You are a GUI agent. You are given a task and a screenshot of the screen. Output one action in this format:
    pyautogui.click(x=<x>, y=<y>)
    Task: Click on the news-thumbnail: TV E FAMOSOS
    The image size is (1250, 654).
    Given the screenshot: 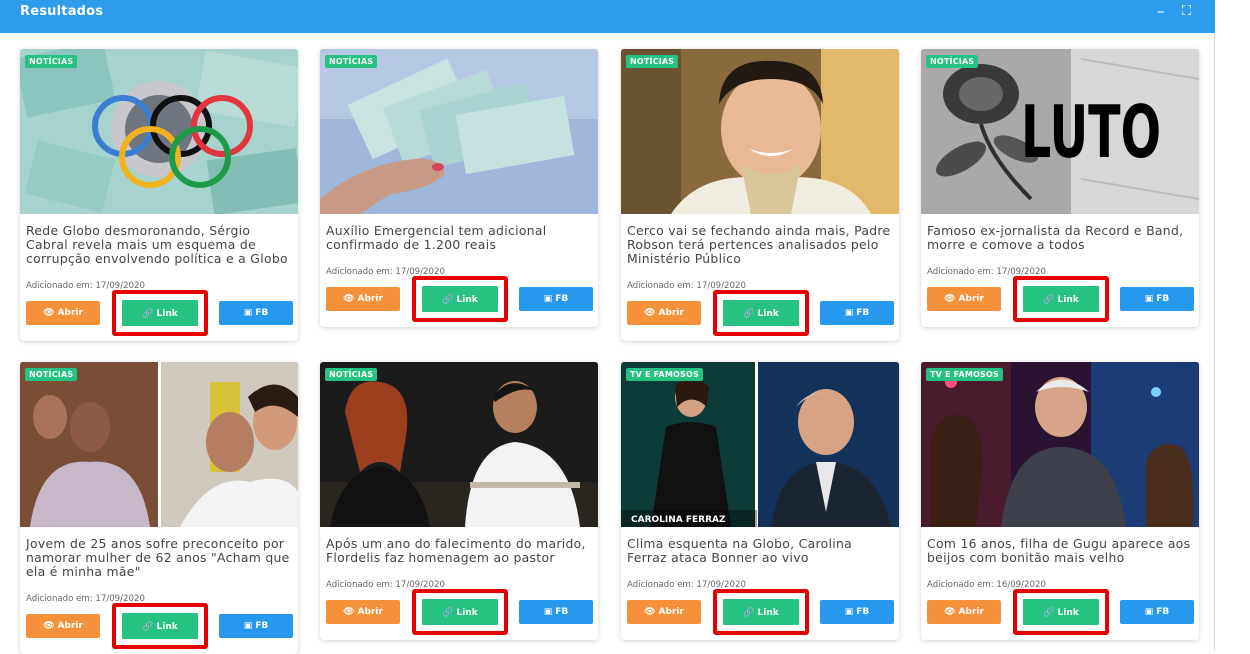 What is the action you would take?
    pyautogui.click(x=1060, y=444)
    